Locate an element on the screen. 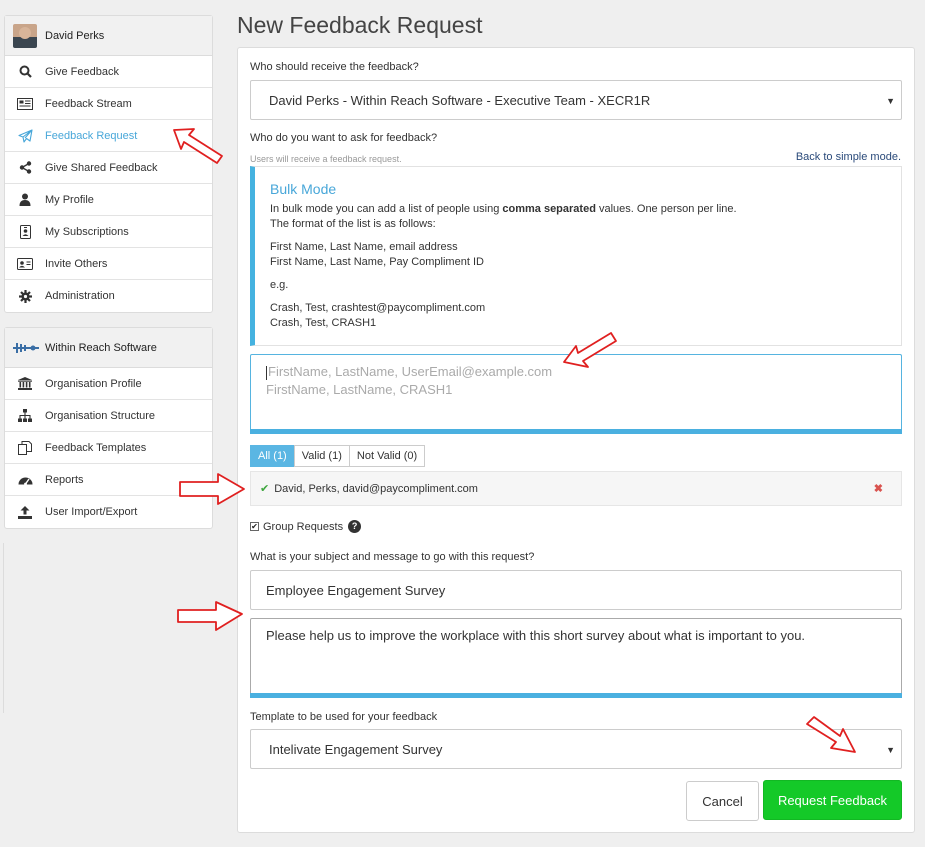 This screenshot has width=925, height=847. sidebar-item-invite-others: Invite Others is located at coordinates (108, 264).